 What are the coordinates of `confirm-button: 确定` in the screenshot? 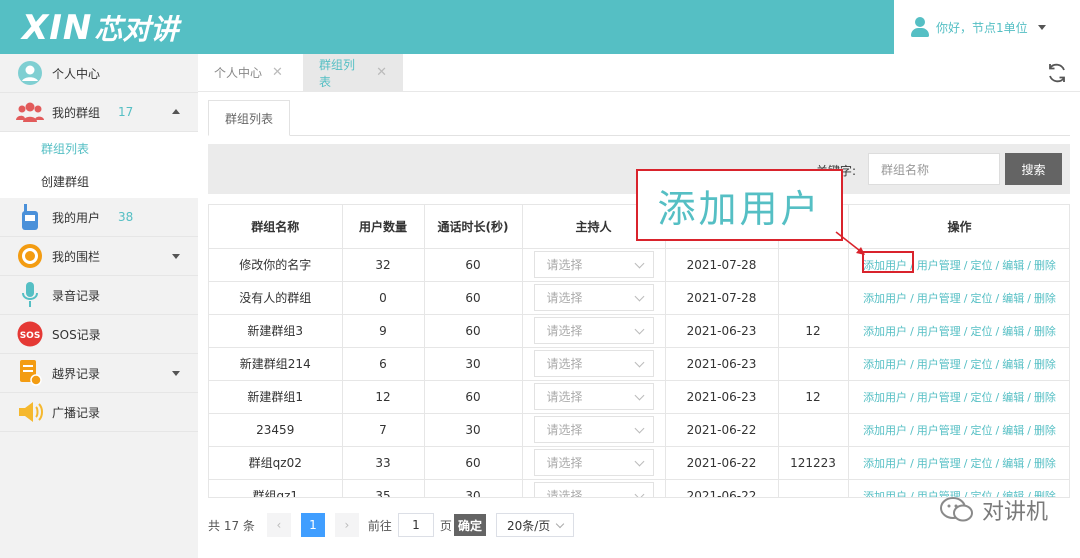 It's located at (469, 525).